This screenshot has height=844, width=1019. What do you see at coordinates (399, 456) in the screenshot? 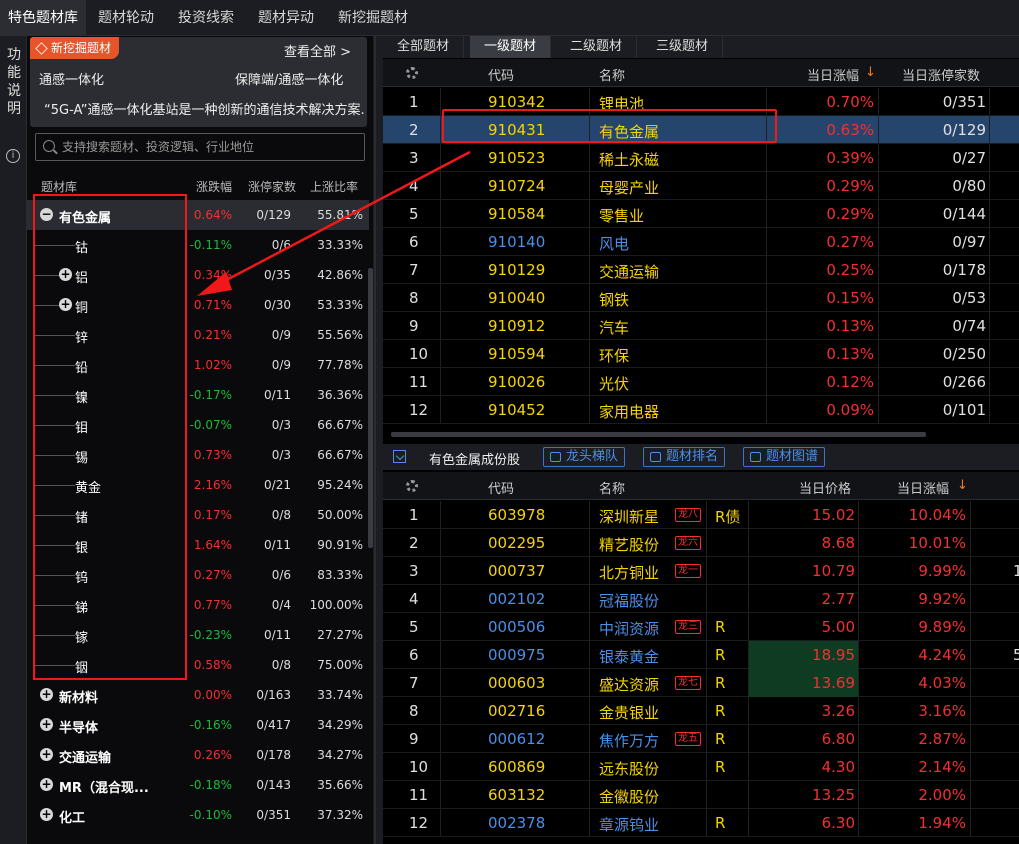
I see `collapse-icon` at bounding box center [399, 456].